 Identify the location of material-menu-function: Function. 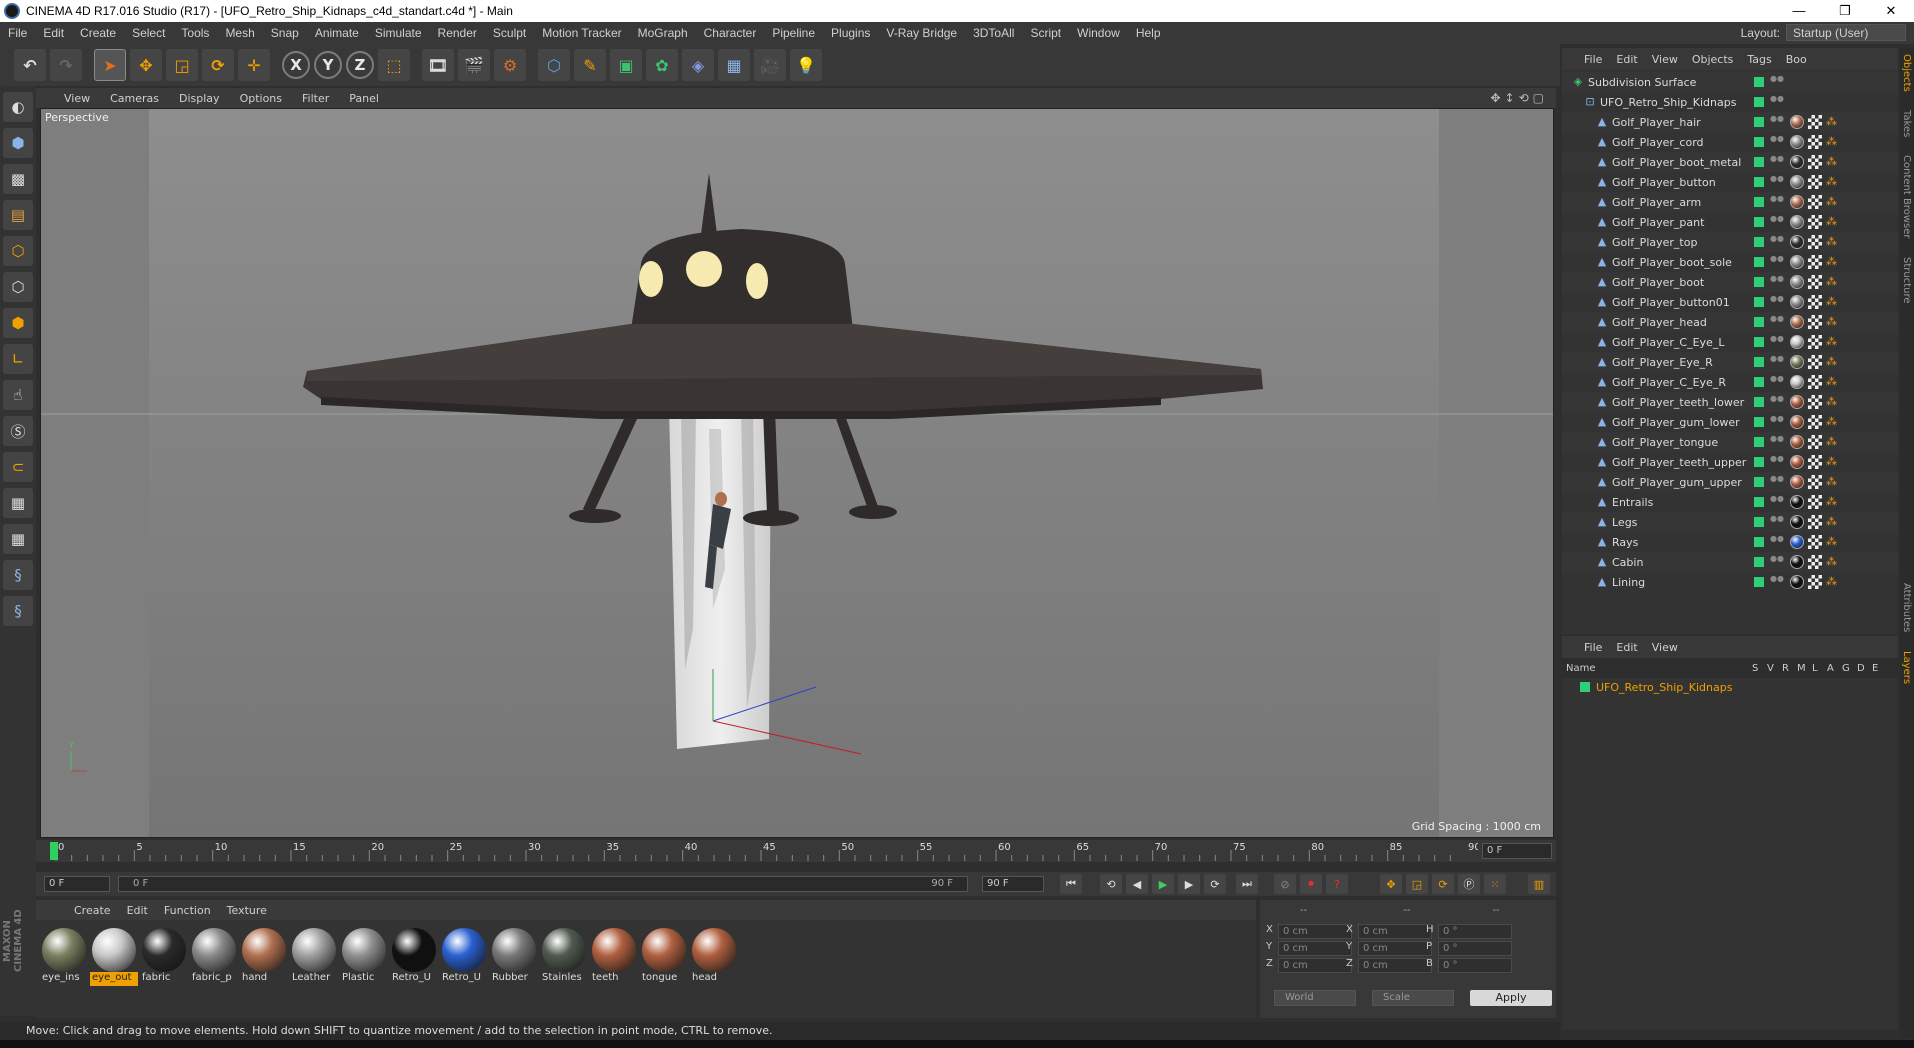
(187, 910).